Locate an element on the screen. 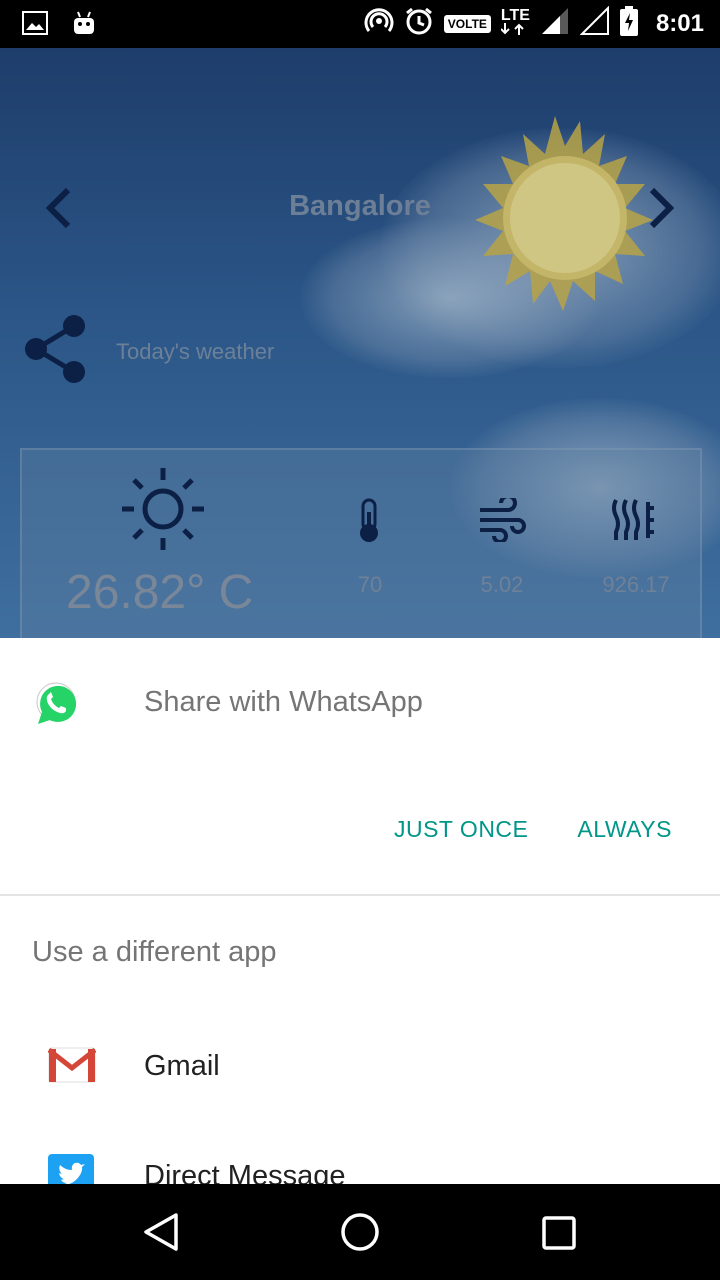 The height and width of the screenshot is (1280, 720). clock: 8:01 is located at coordinates (679, 23).